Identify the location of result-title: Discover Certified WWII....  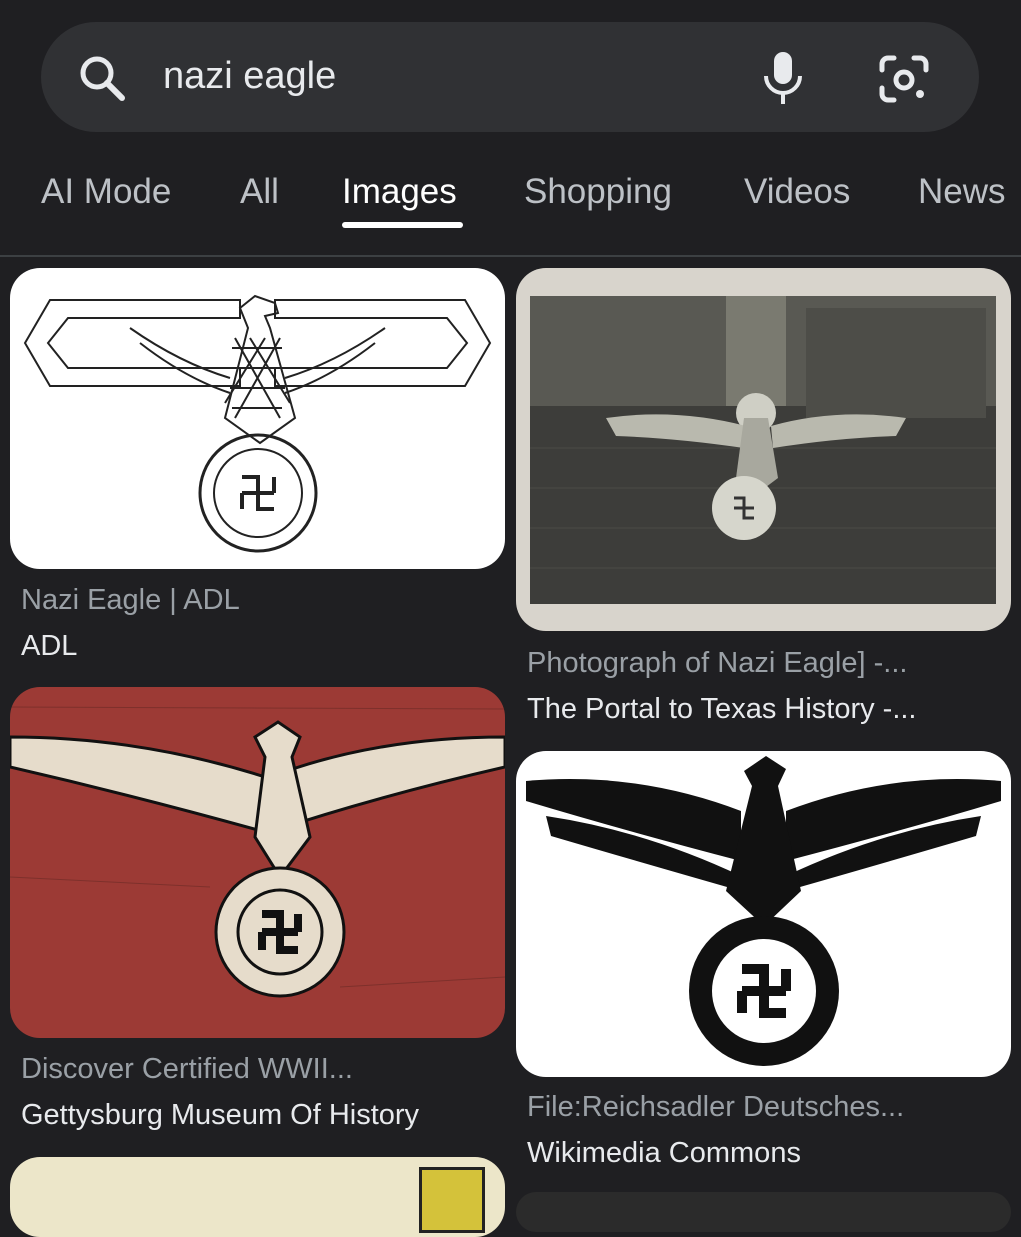
(187, 1069).